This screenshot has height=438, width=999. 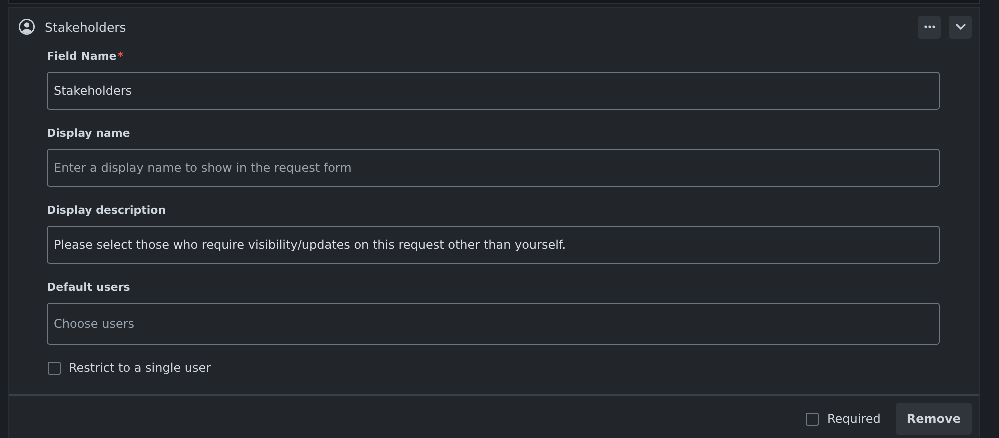 I want to click on field-label: Default users, so click(x=88, y=287).